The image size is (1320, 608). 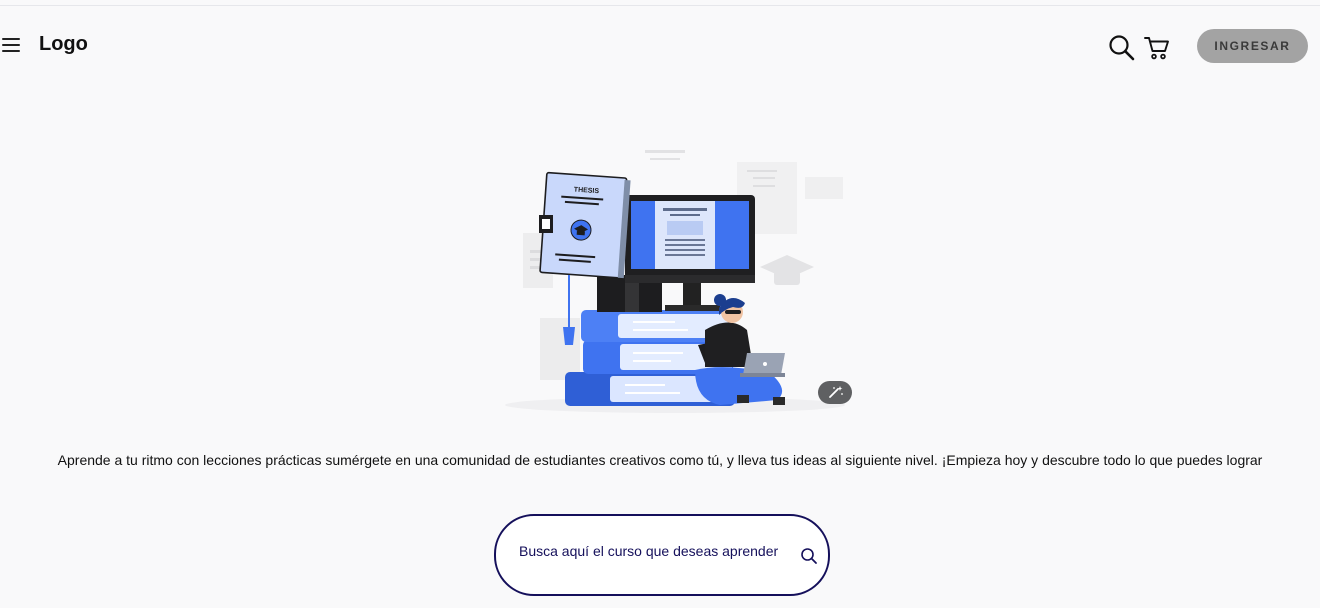 I want to click on search-placeholder: Busca aquí el curso que deseas aprender, so click(x=649, y=551).